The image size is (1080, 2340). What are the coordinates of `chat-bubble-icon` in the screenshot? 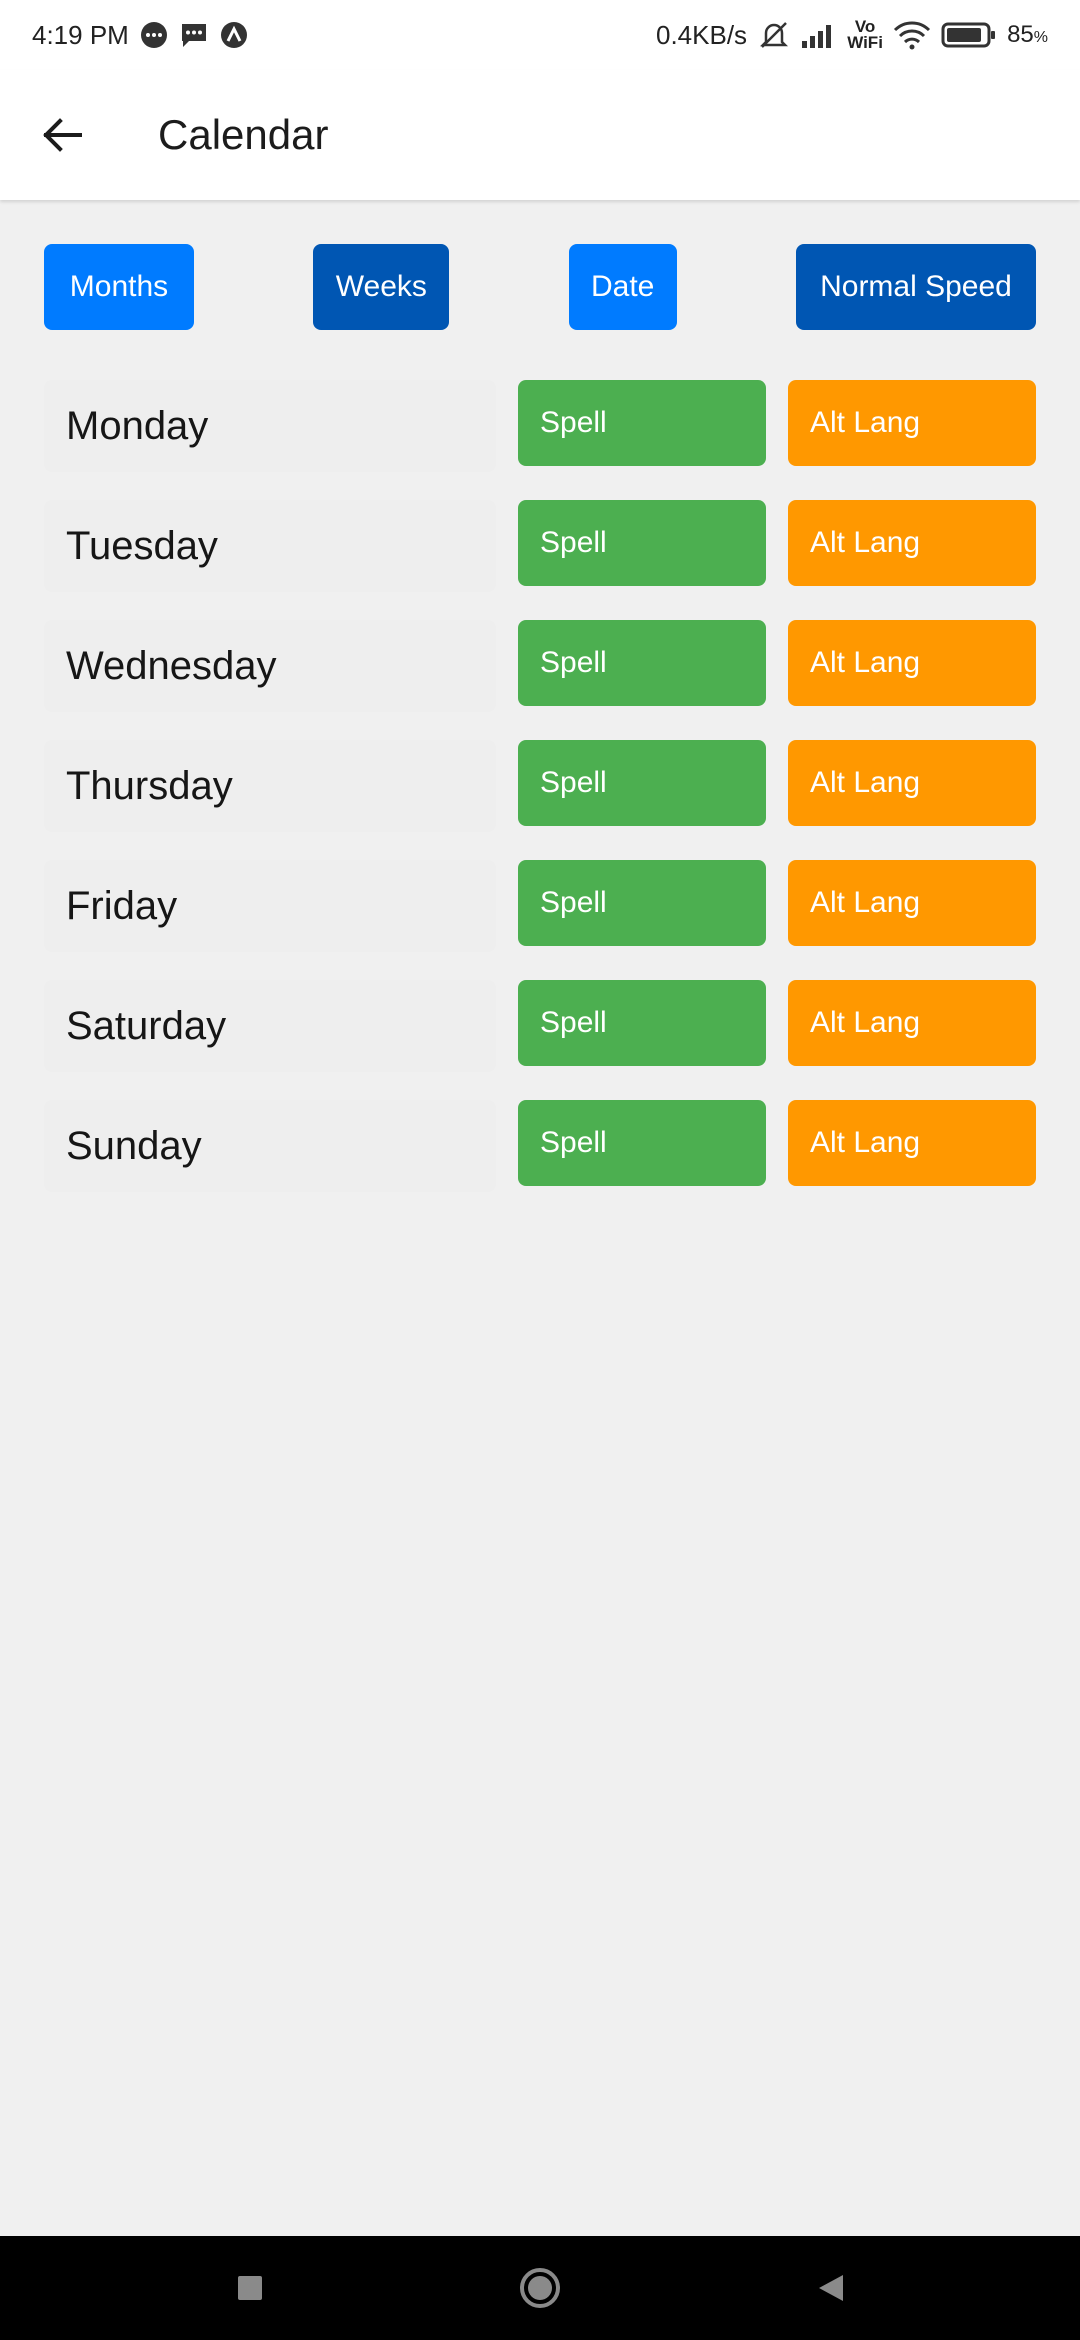 It's located at (154, 35).